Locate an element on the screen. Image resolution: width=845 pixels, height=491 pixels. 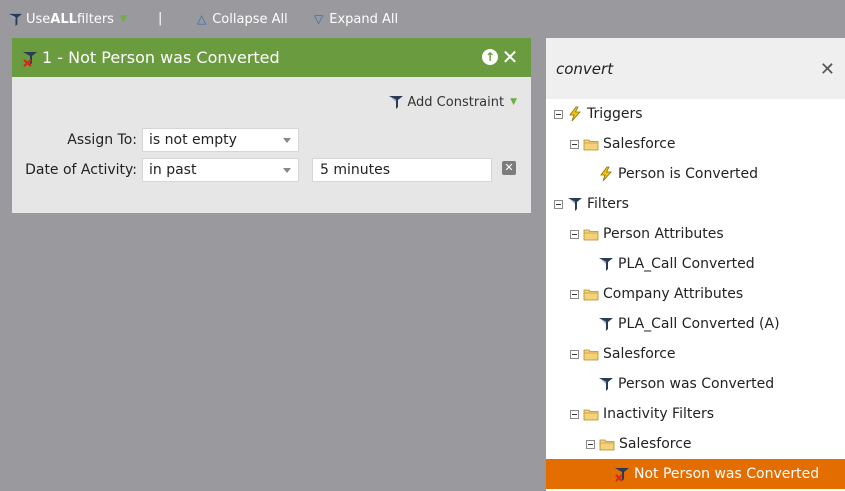
assign-to-select: is not empty is located at coordinates (220, 140).